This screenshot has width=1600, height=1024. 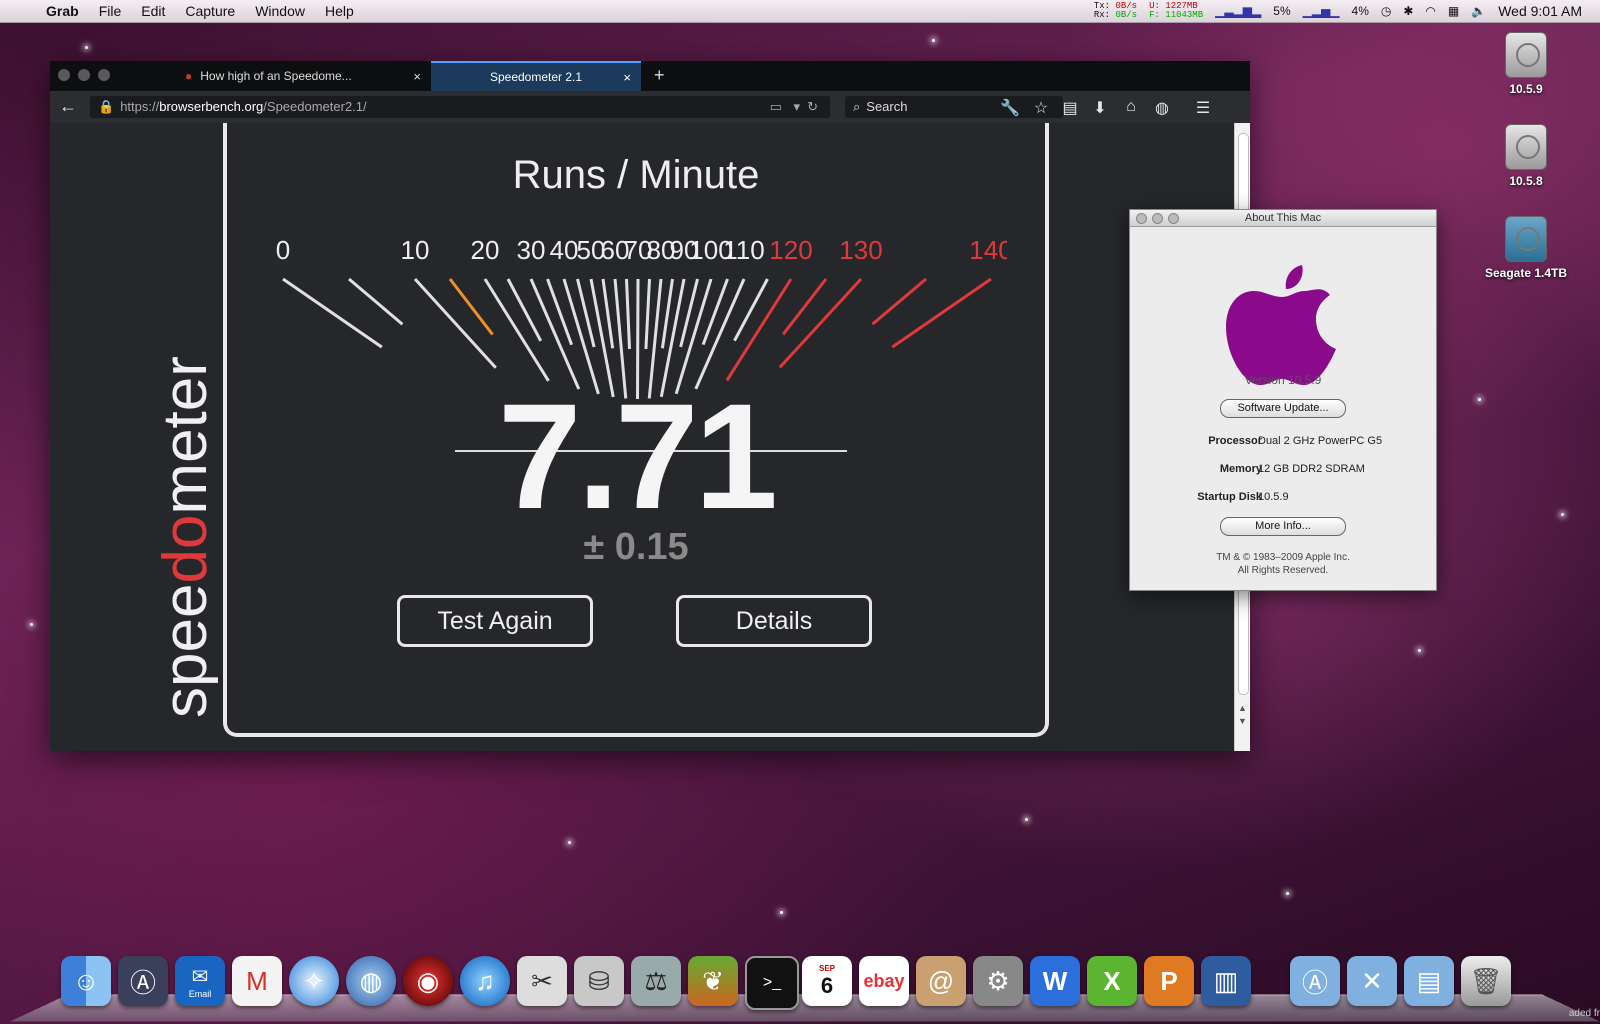 I want to click on menu-app-grab: Grab, so click(x=62, y=11).